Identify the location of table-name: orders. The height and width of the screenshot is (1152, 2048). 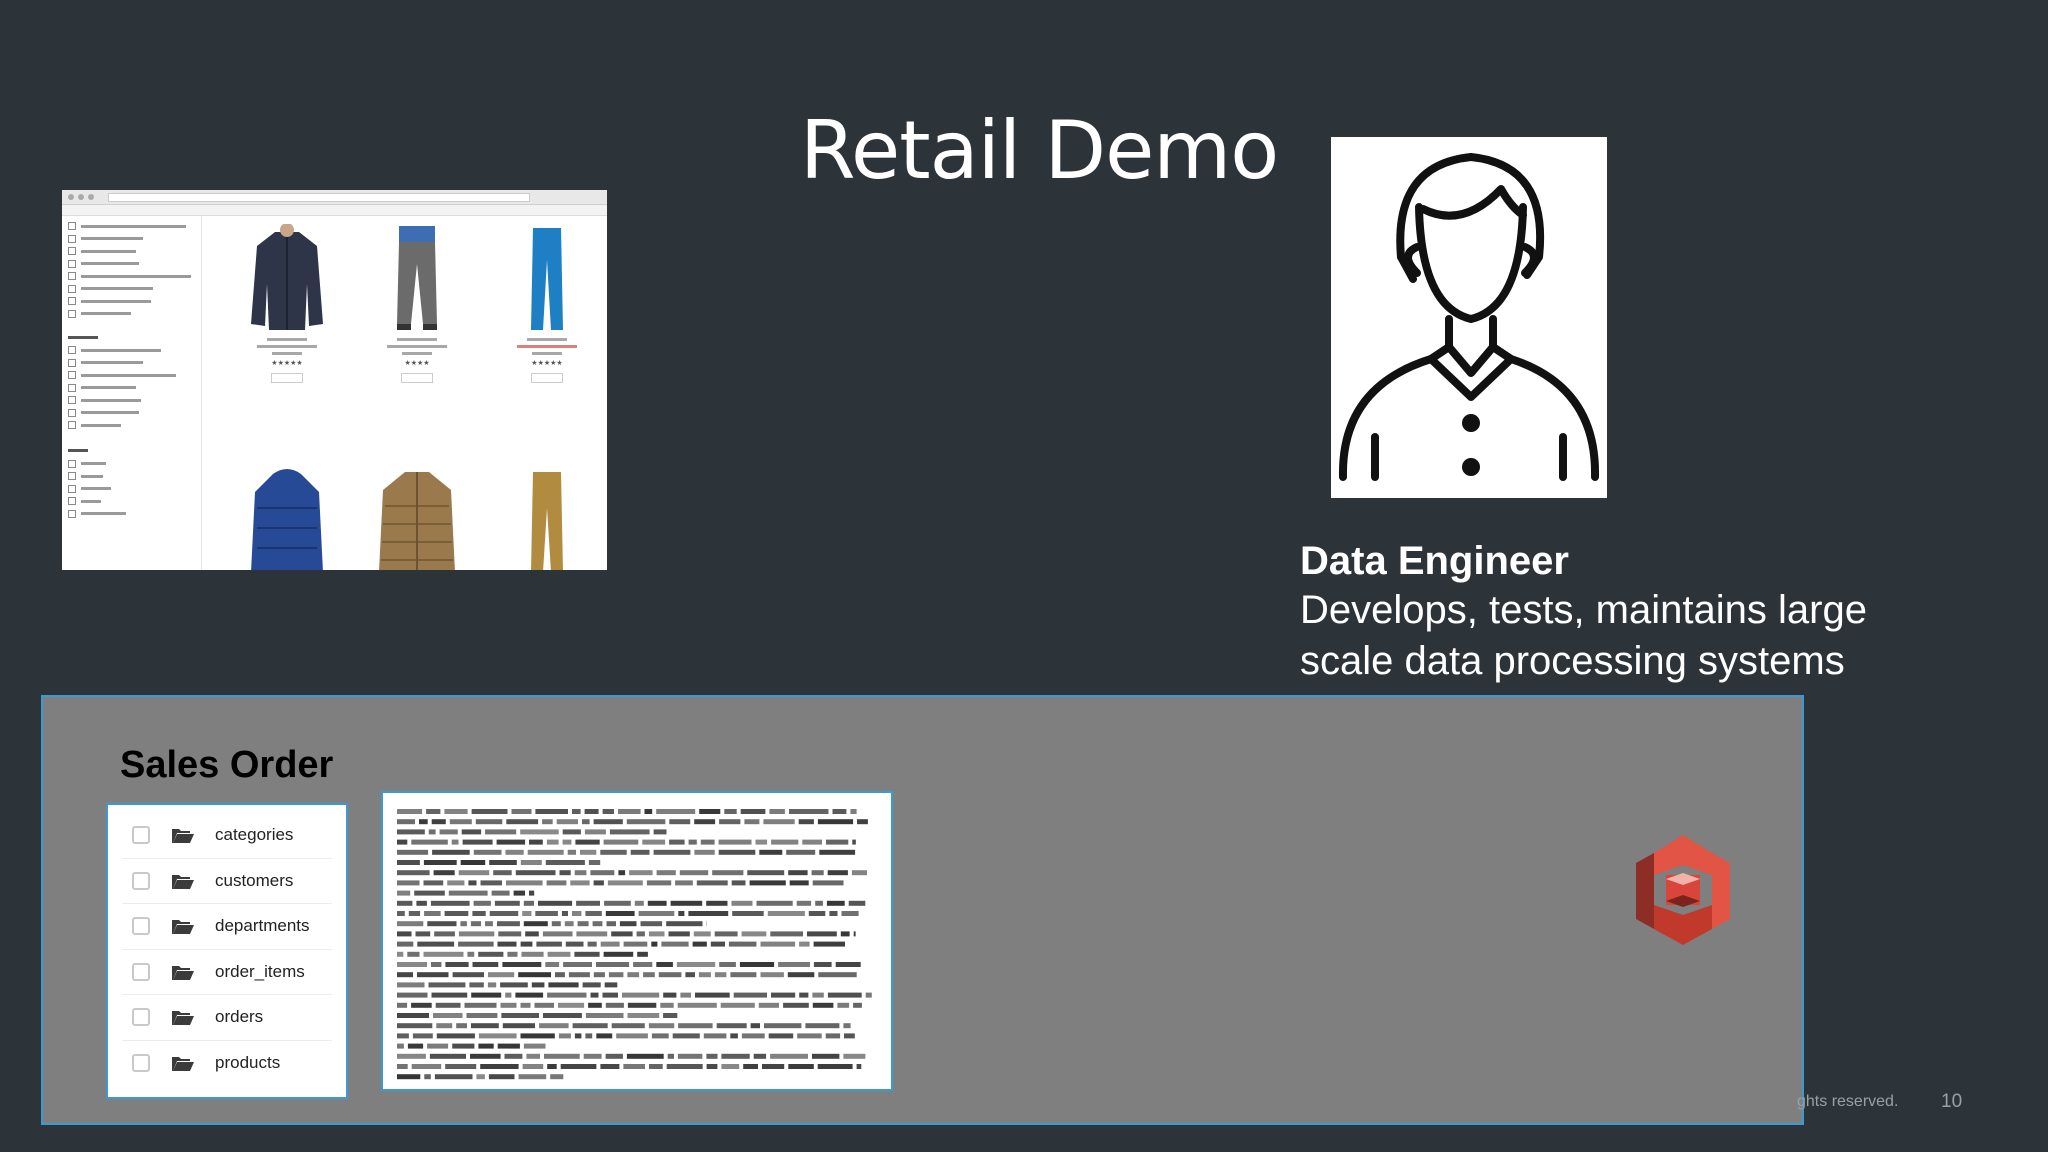
(239, 1017).